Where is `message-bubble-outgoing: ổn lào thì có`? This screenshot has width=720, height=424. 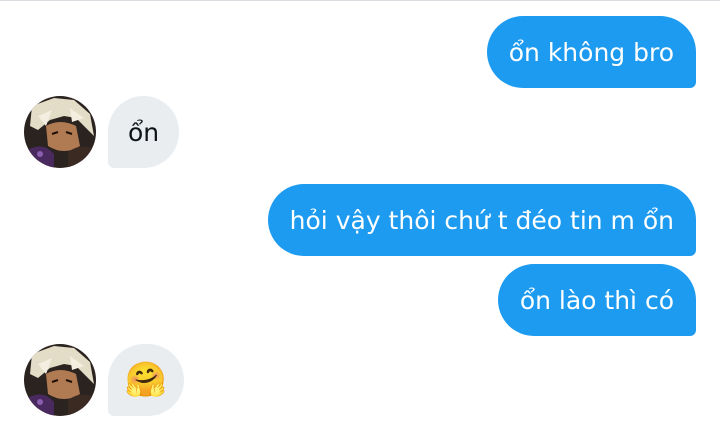 message-bubble-outgoing: ổn lào thì có is located at coordinates (596, 300).